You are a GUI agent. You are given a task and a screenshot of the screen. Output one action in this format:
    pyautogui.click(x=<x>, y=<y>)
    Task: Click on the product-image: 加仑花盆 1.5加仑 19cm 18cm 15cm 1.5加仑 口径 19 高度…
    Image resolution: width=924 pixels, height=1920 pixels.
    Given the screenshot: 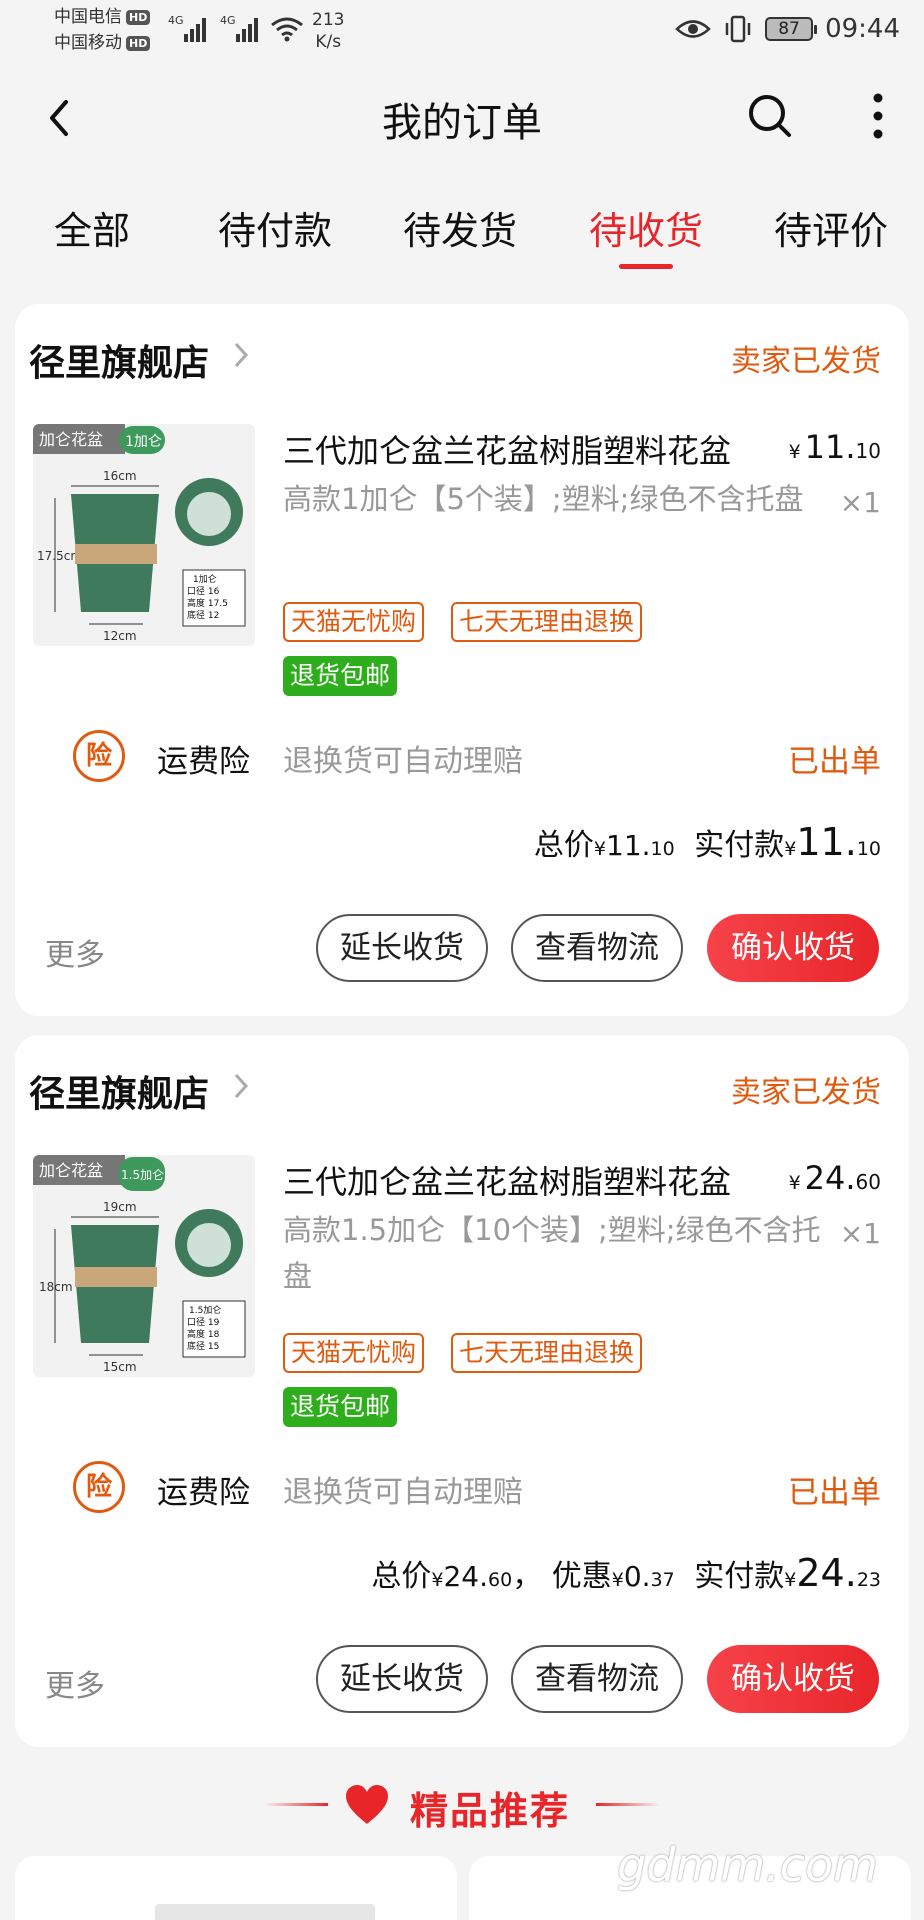 What is the action you would take?
    pyautogui.click(x=144, y=1266)
    